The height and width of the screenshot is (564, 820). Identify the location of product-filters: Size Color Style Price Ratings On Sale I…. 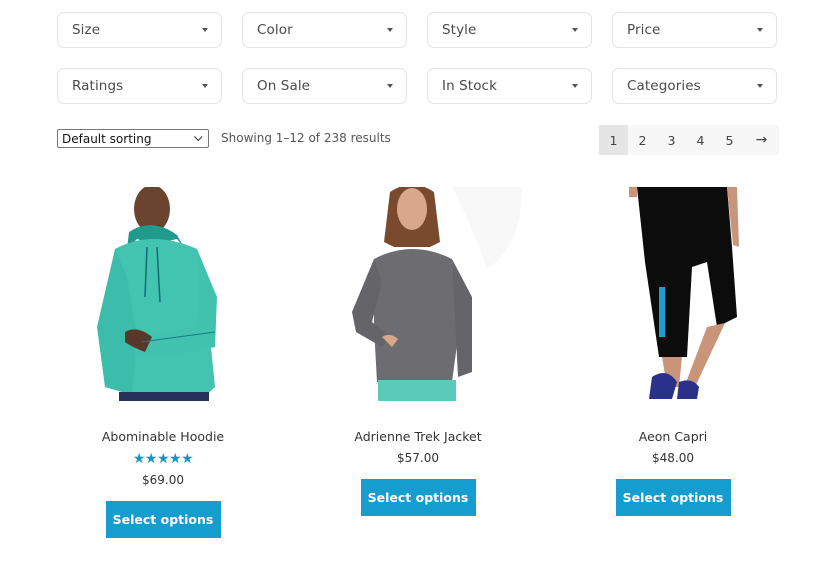
(418, 58).